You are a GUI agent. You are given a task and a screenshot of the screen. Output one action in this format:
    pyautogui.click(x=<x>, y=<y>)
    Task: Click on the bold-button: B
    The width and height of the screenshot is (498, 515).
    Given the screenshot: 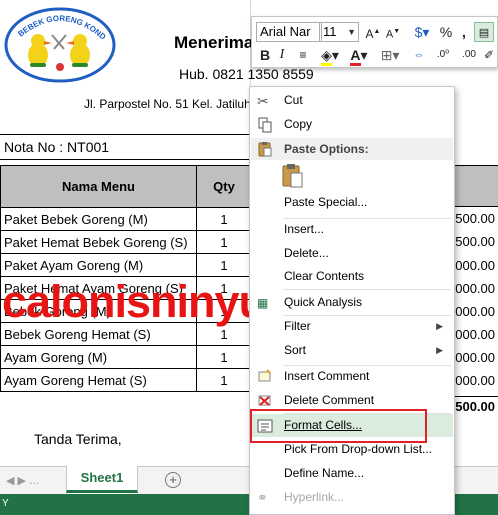 What is the action you would take?
    pyautogui.click(x=265, y=55)
    